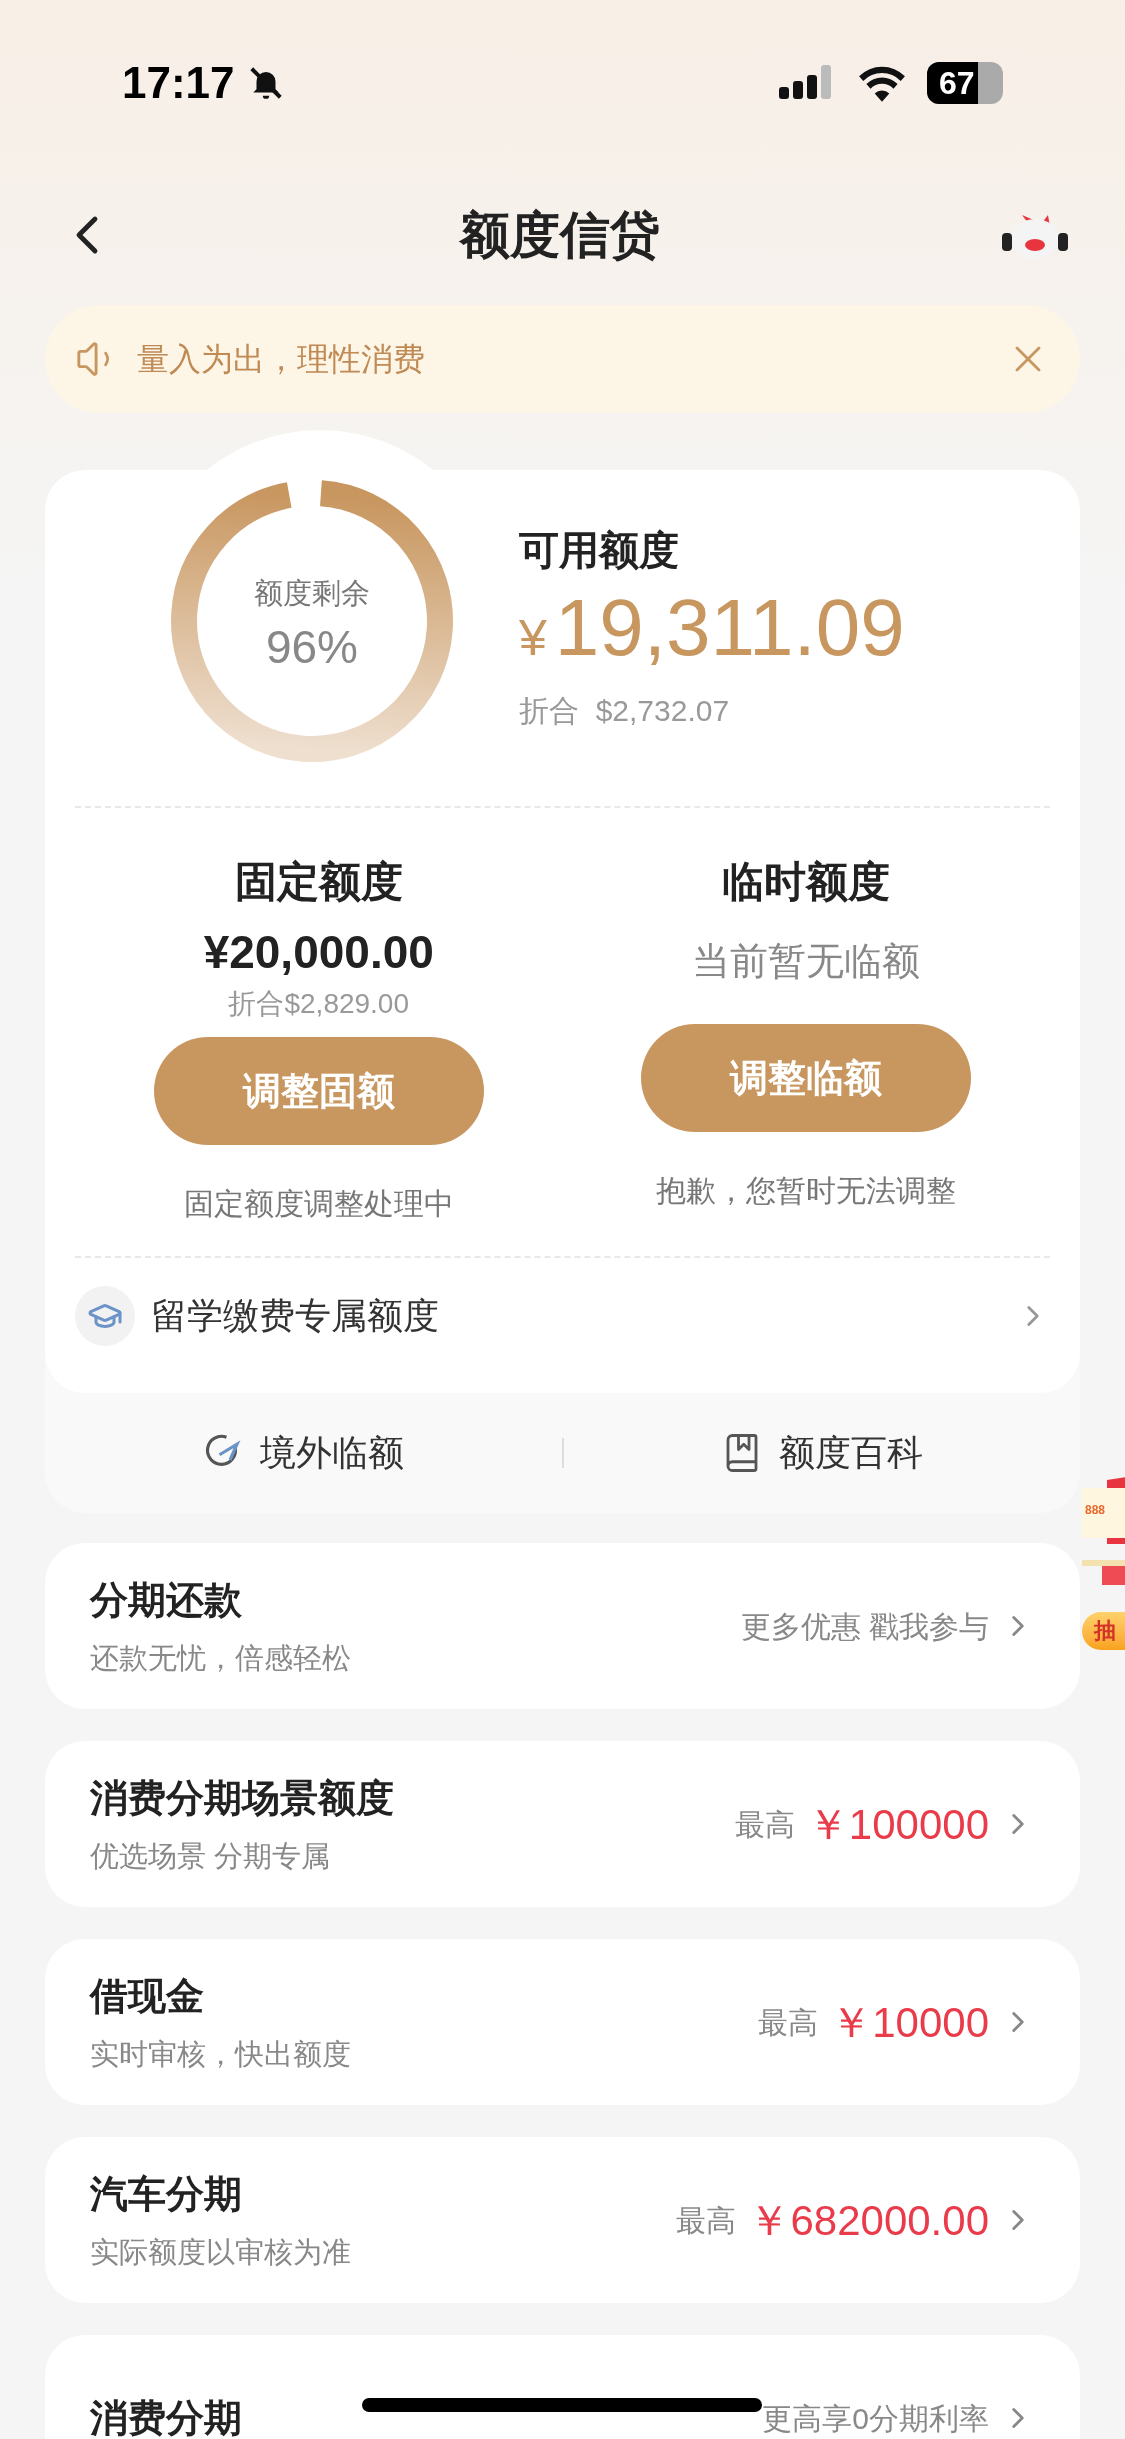 The height and width of the screenshot is (2439, 1125). Describe the element at coordinates (562, 2022) in the screenshot. I see `service-card: 借现金 实时审核，快出额度 最高 ￥10000` at that location.